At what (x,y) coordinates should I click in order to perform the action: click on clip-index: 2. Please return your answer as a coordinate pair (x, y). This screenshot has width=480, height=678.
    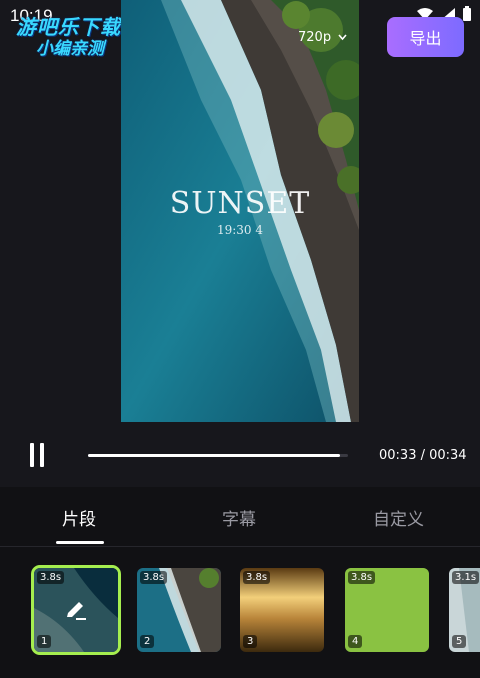
    Looking at the image, I should click on (147, 641).